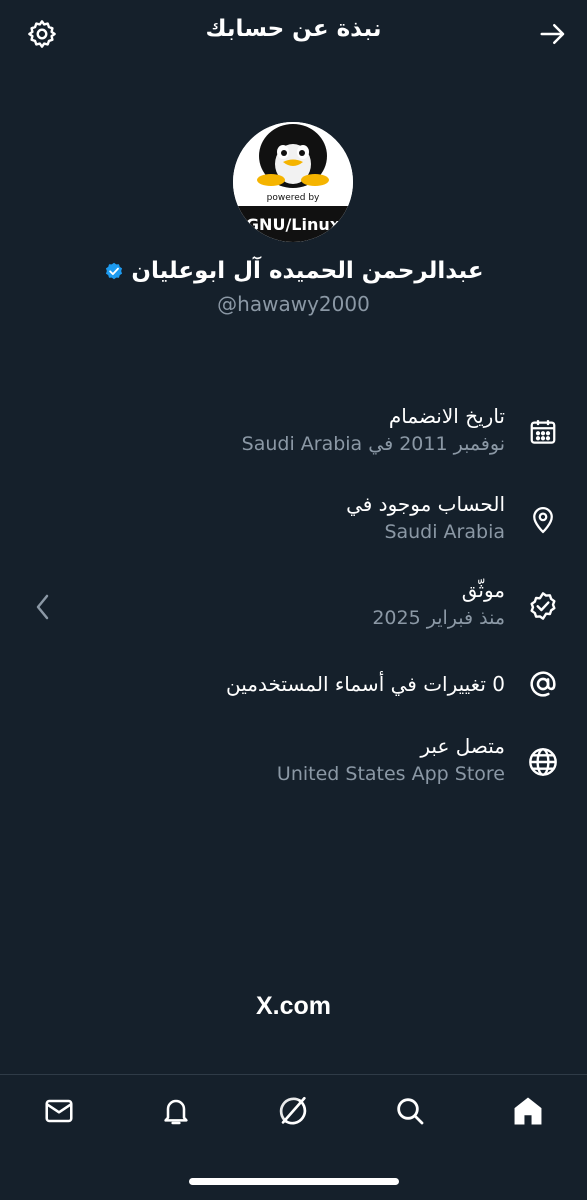 The height and width of the screenshot is (1200, 587). I want to click on profile-name-row: عبدالرحمن الحميده آل ابوعليان, so click(293, 271).